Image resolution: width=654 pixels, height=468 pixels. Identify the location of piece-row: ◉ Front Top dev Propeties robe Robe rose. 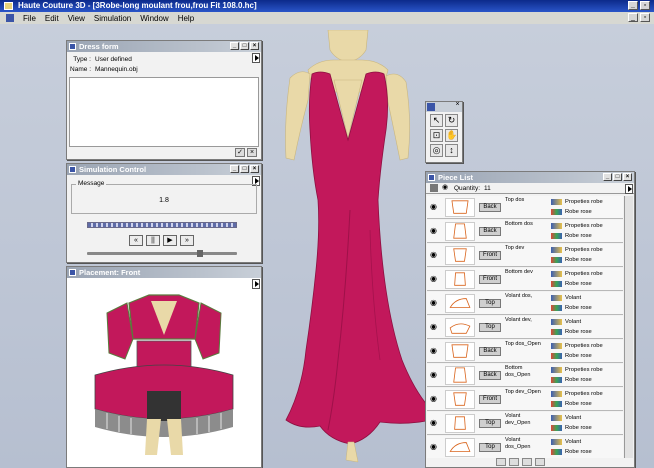
(525, 255).